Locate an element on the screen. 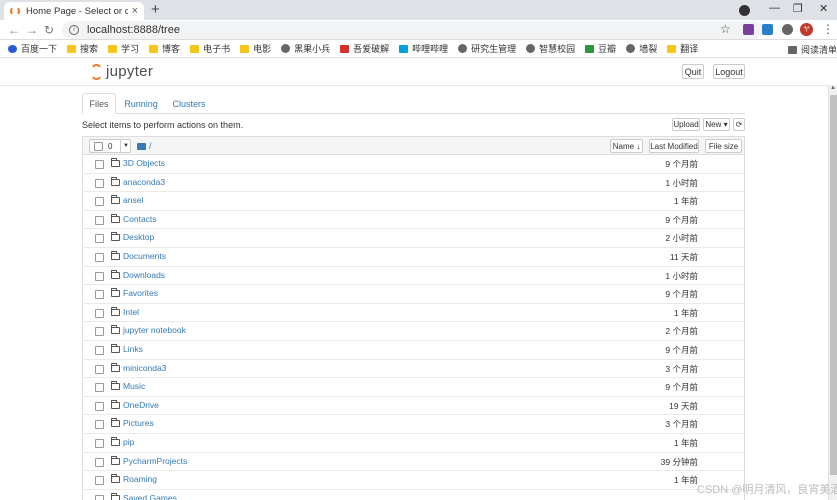 The image size is (837, 500). file-name-link: miniconda3 is located at coordinates (144, 368).